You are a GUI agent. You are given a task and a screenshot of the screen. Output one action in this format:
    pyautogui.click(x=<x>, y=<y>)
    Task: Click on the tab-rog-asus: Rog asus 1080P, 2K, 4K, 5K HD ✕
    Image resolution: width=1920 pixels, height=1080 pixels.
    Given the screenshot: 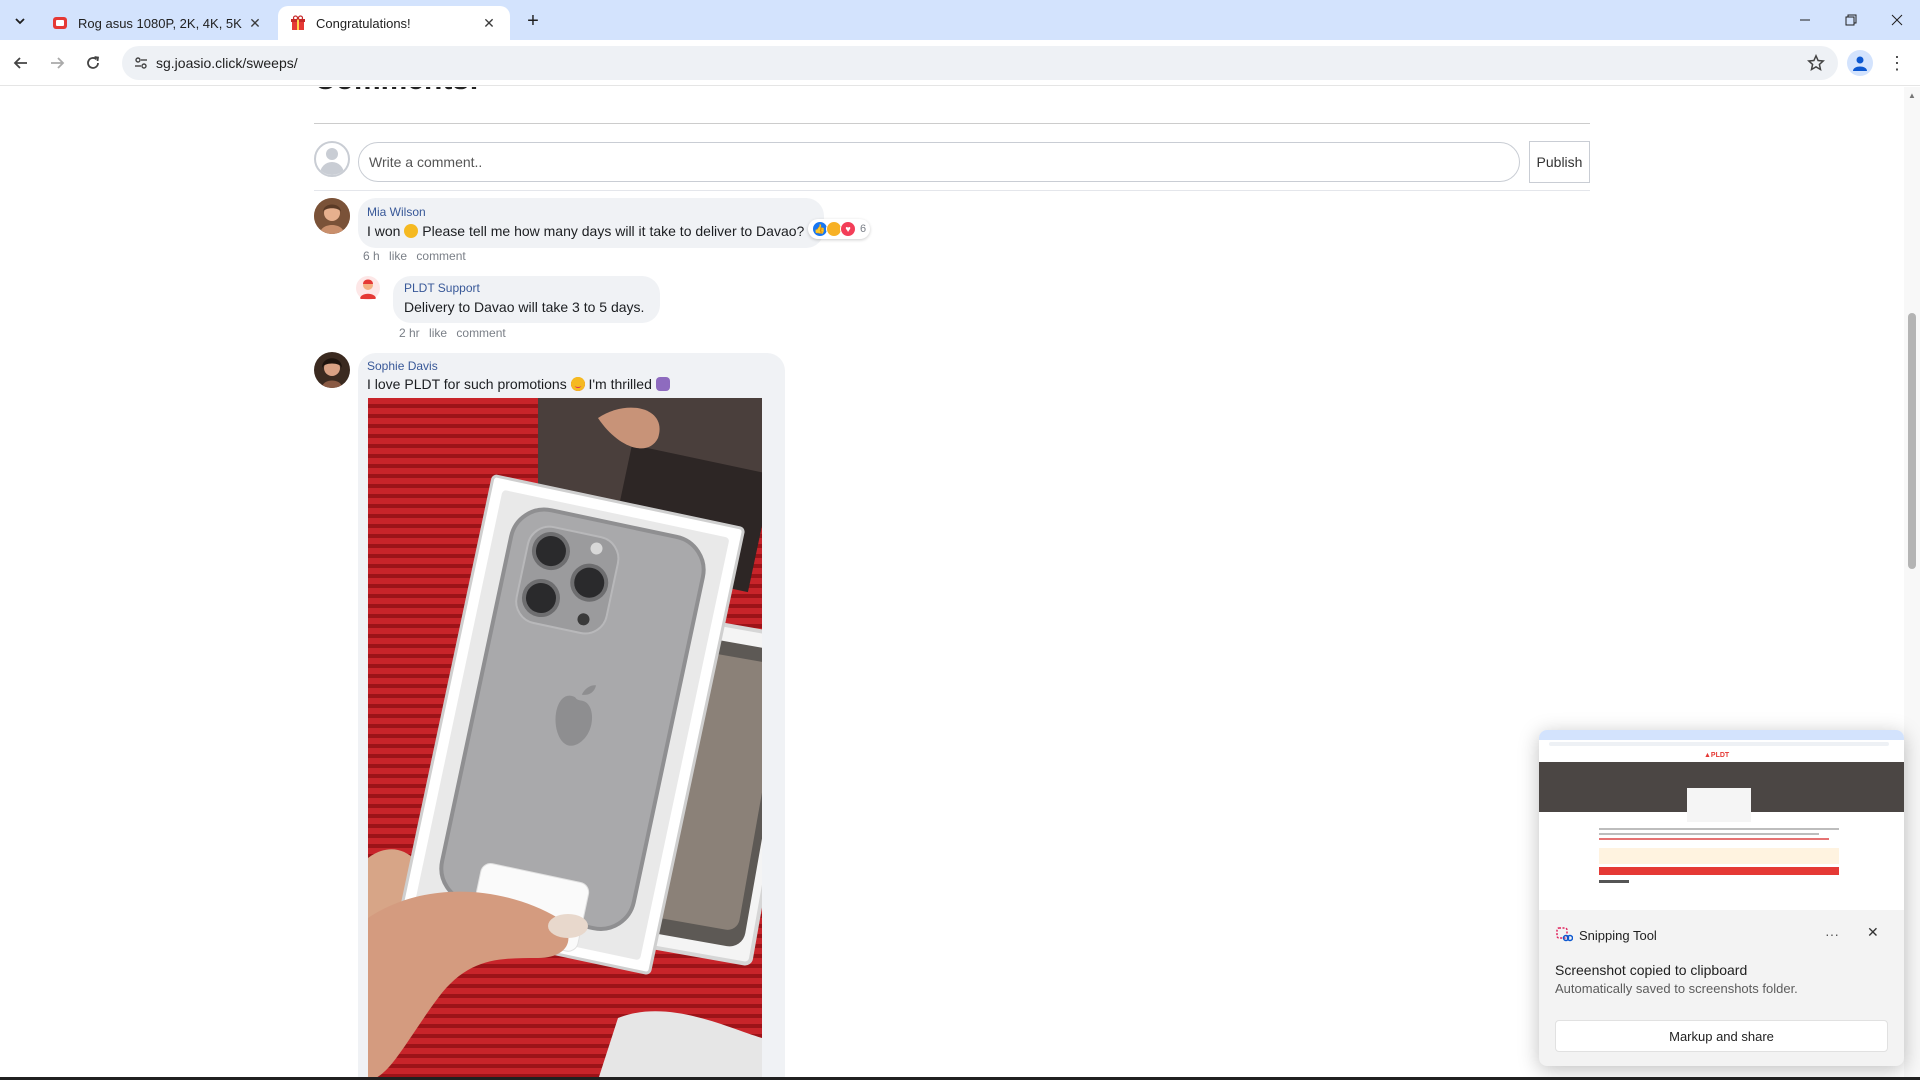 What is the action you would take?
    pyautogui.click(x=158, y=23)
    